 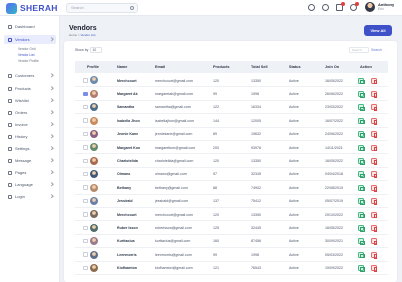 What do you see at coordinates (127, 255) in the screenshot?
I see `vendor-name: Leenmorris` at bounding box center [127, 255].